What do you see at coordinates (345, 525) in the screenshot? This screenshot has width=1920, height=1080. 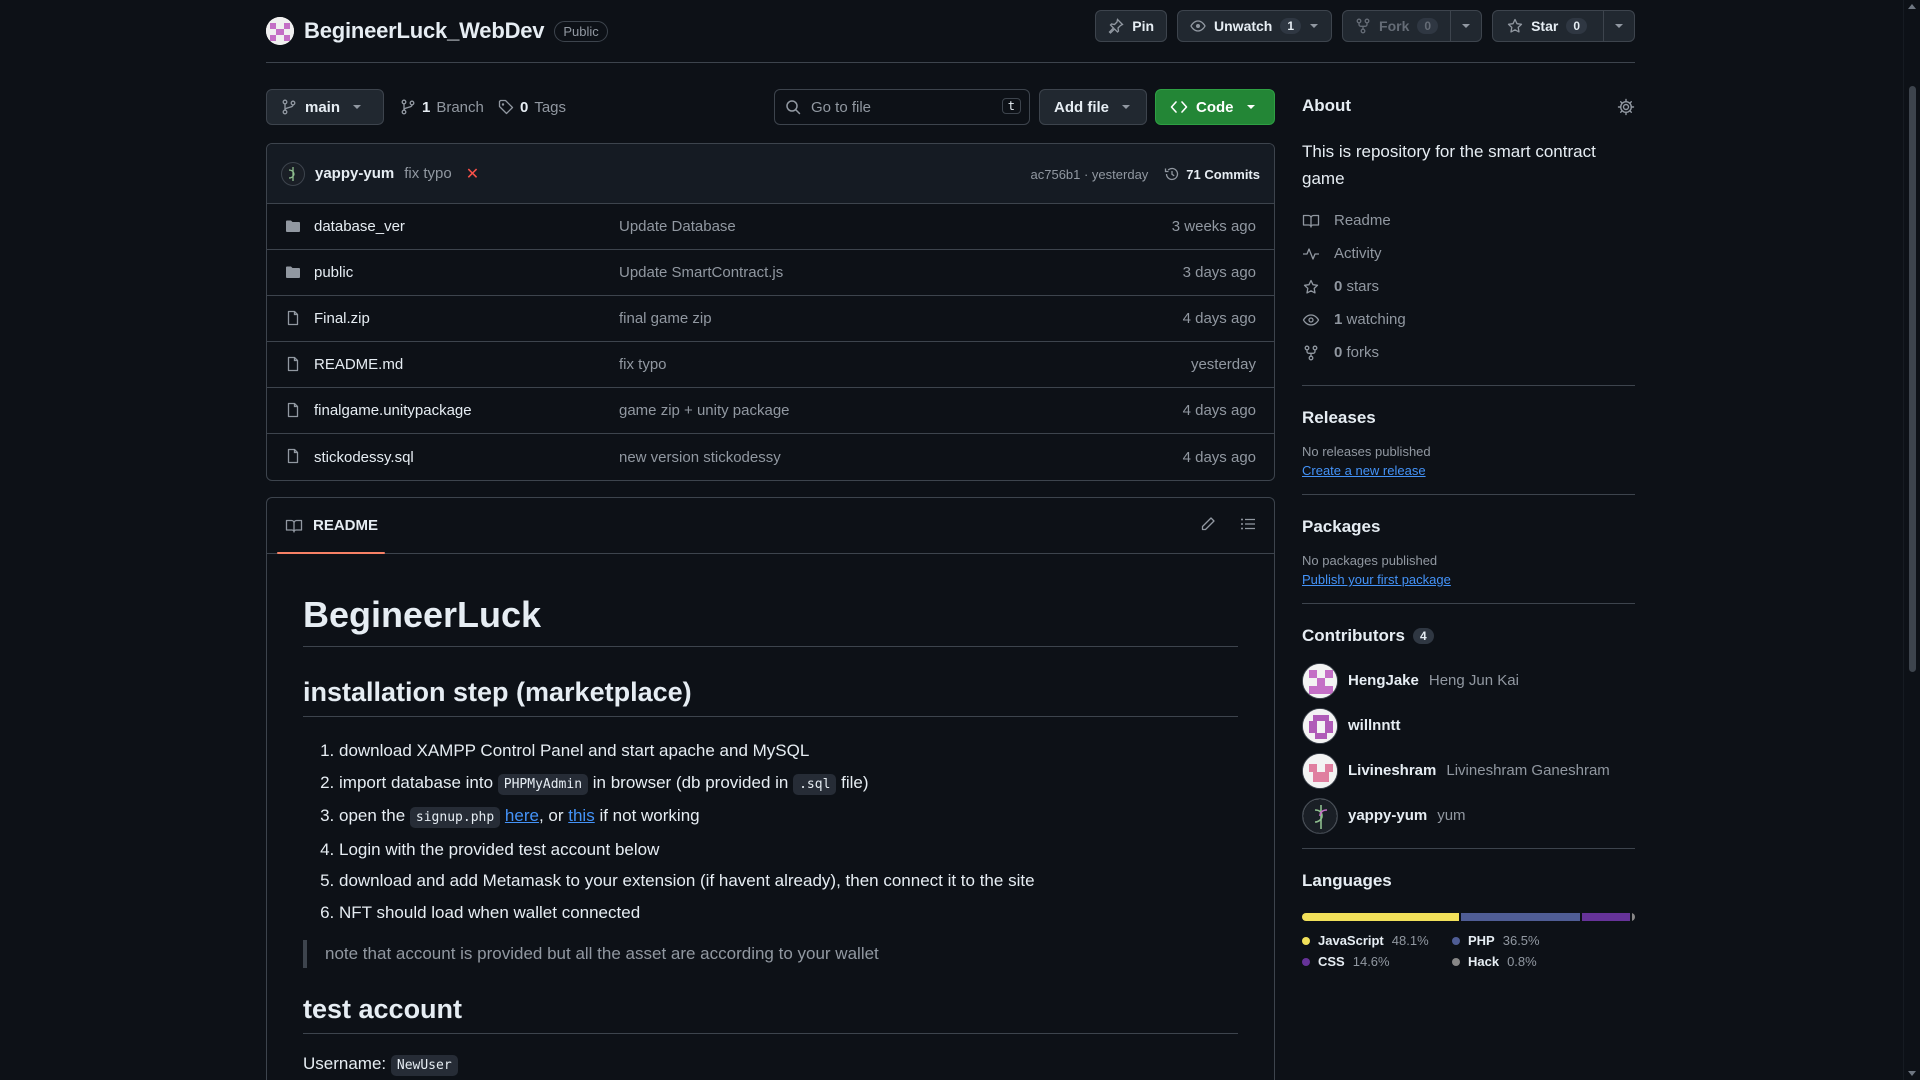 I see `readme-tab: README` at bounding box center [345, 525].